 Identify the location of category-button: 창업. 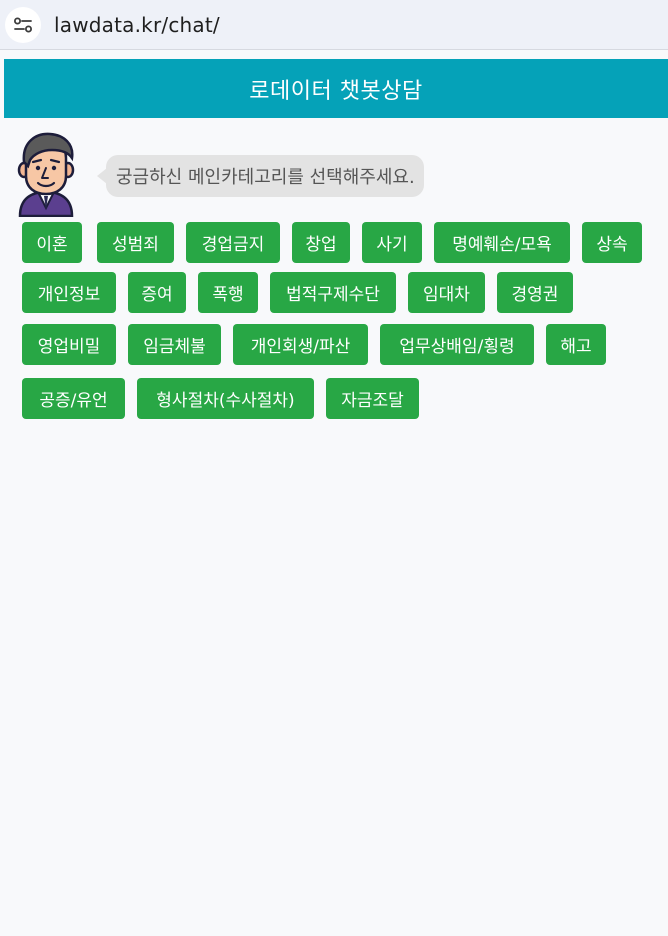
(321, 242).